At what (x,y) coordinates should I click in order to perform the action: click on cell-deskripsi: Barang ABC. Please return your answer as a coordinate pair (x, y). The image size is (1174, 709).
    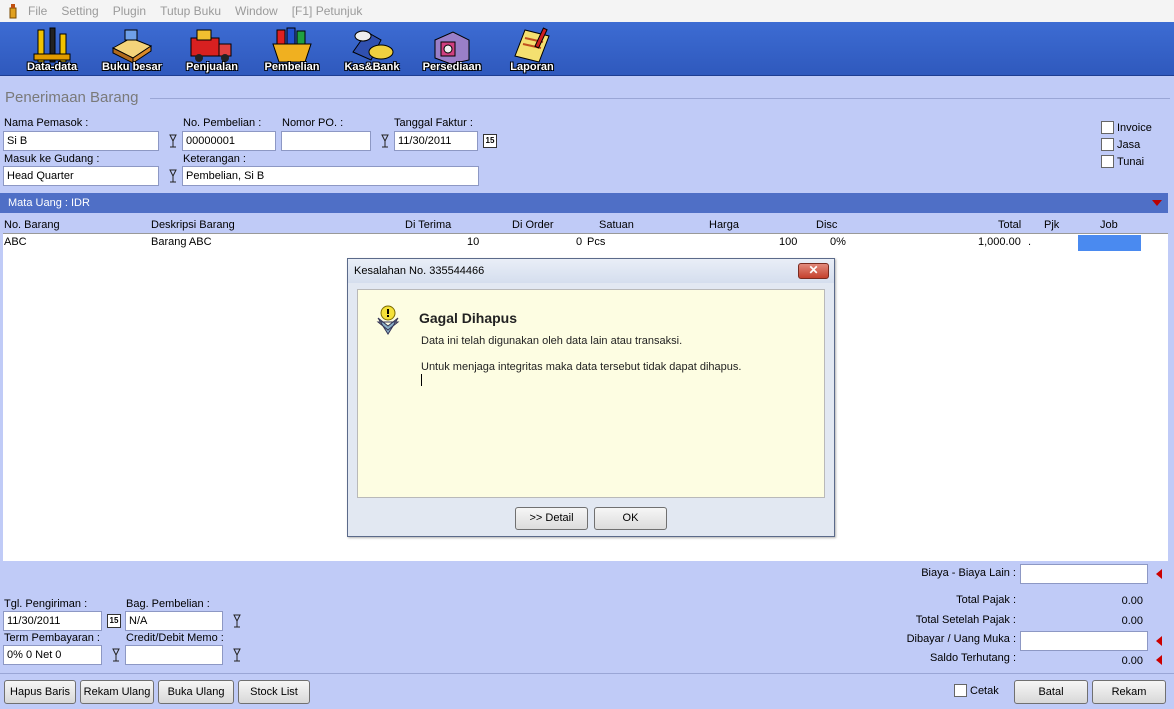
    Looking at the image, I should click on (181, 242).